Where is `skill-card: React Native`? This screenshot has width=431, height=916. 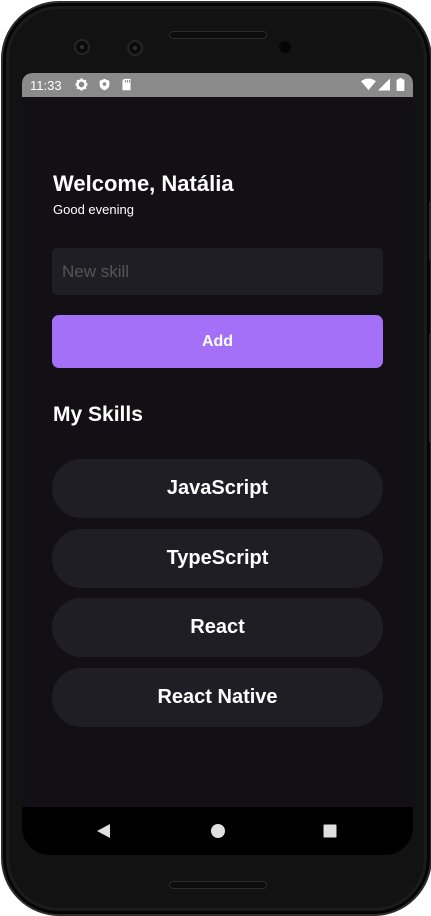 skill-card: React Native is located at coordinates (217, 697).